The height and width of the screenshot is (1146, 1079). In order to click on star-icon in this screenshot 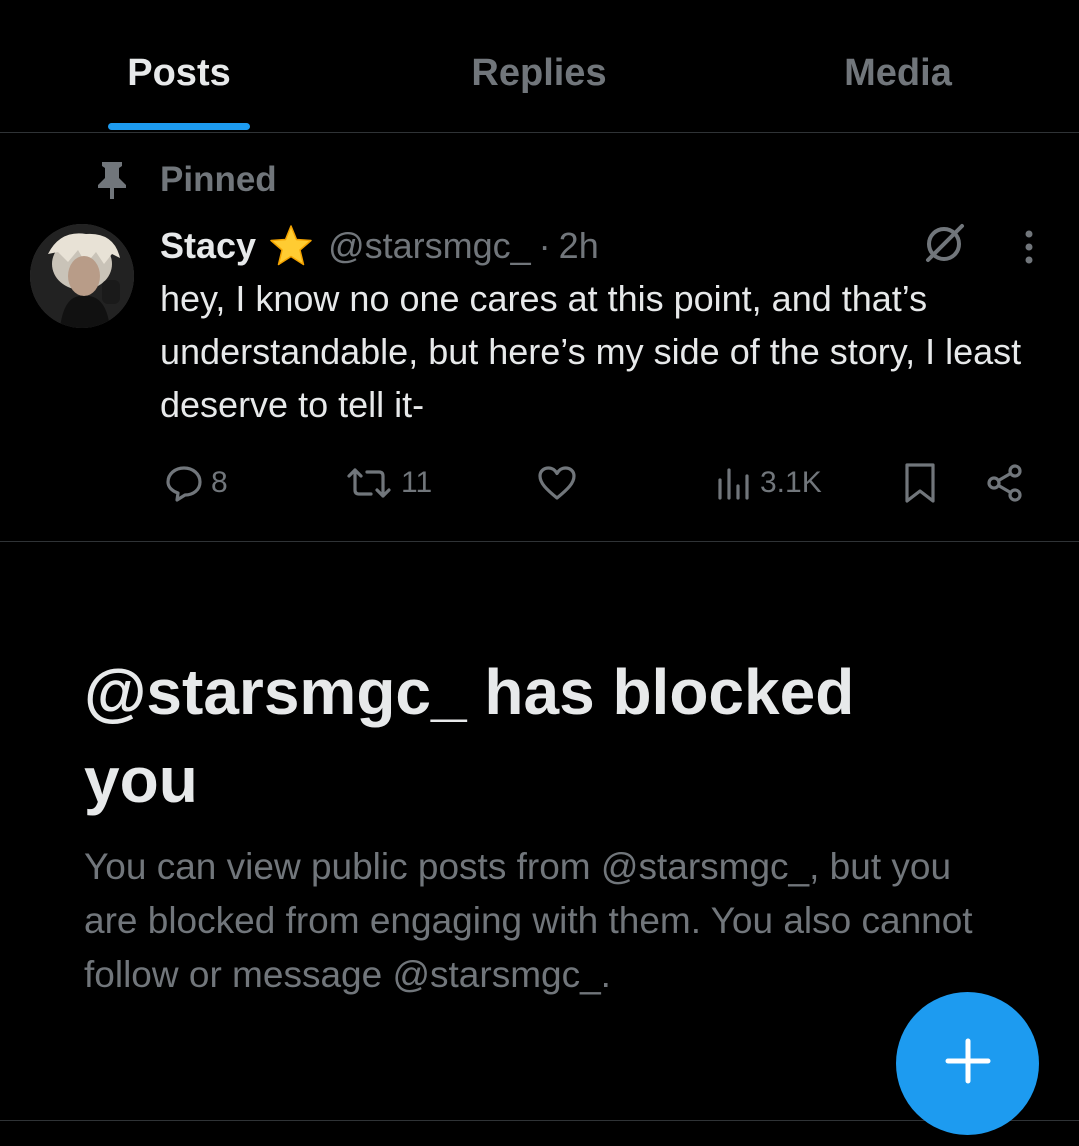, I will do `click(291, 246)`.